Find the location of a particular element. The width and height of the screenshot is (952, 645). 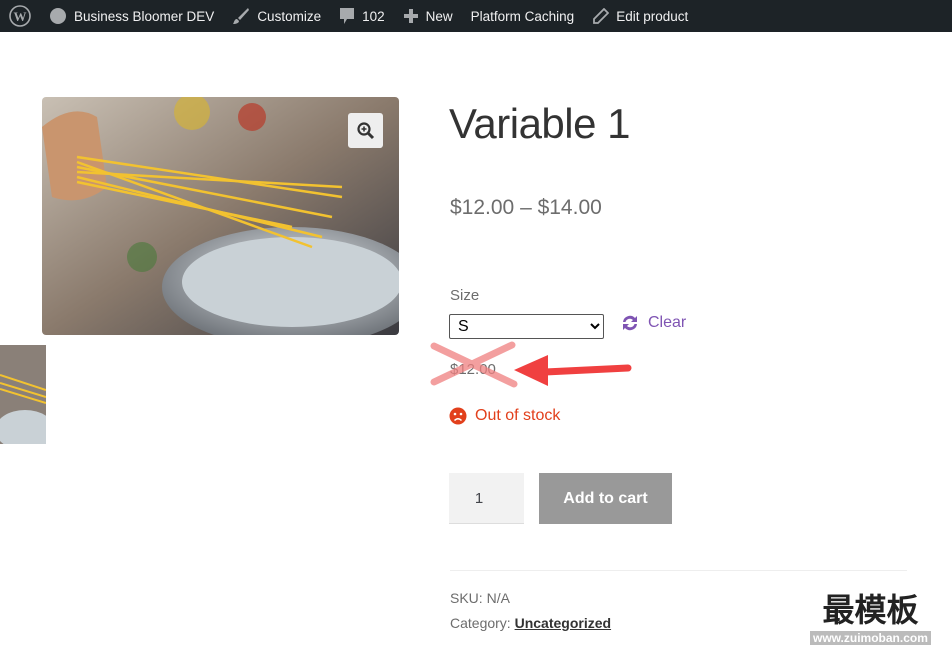

dashboard-icon is located at coordinates (58, 16).